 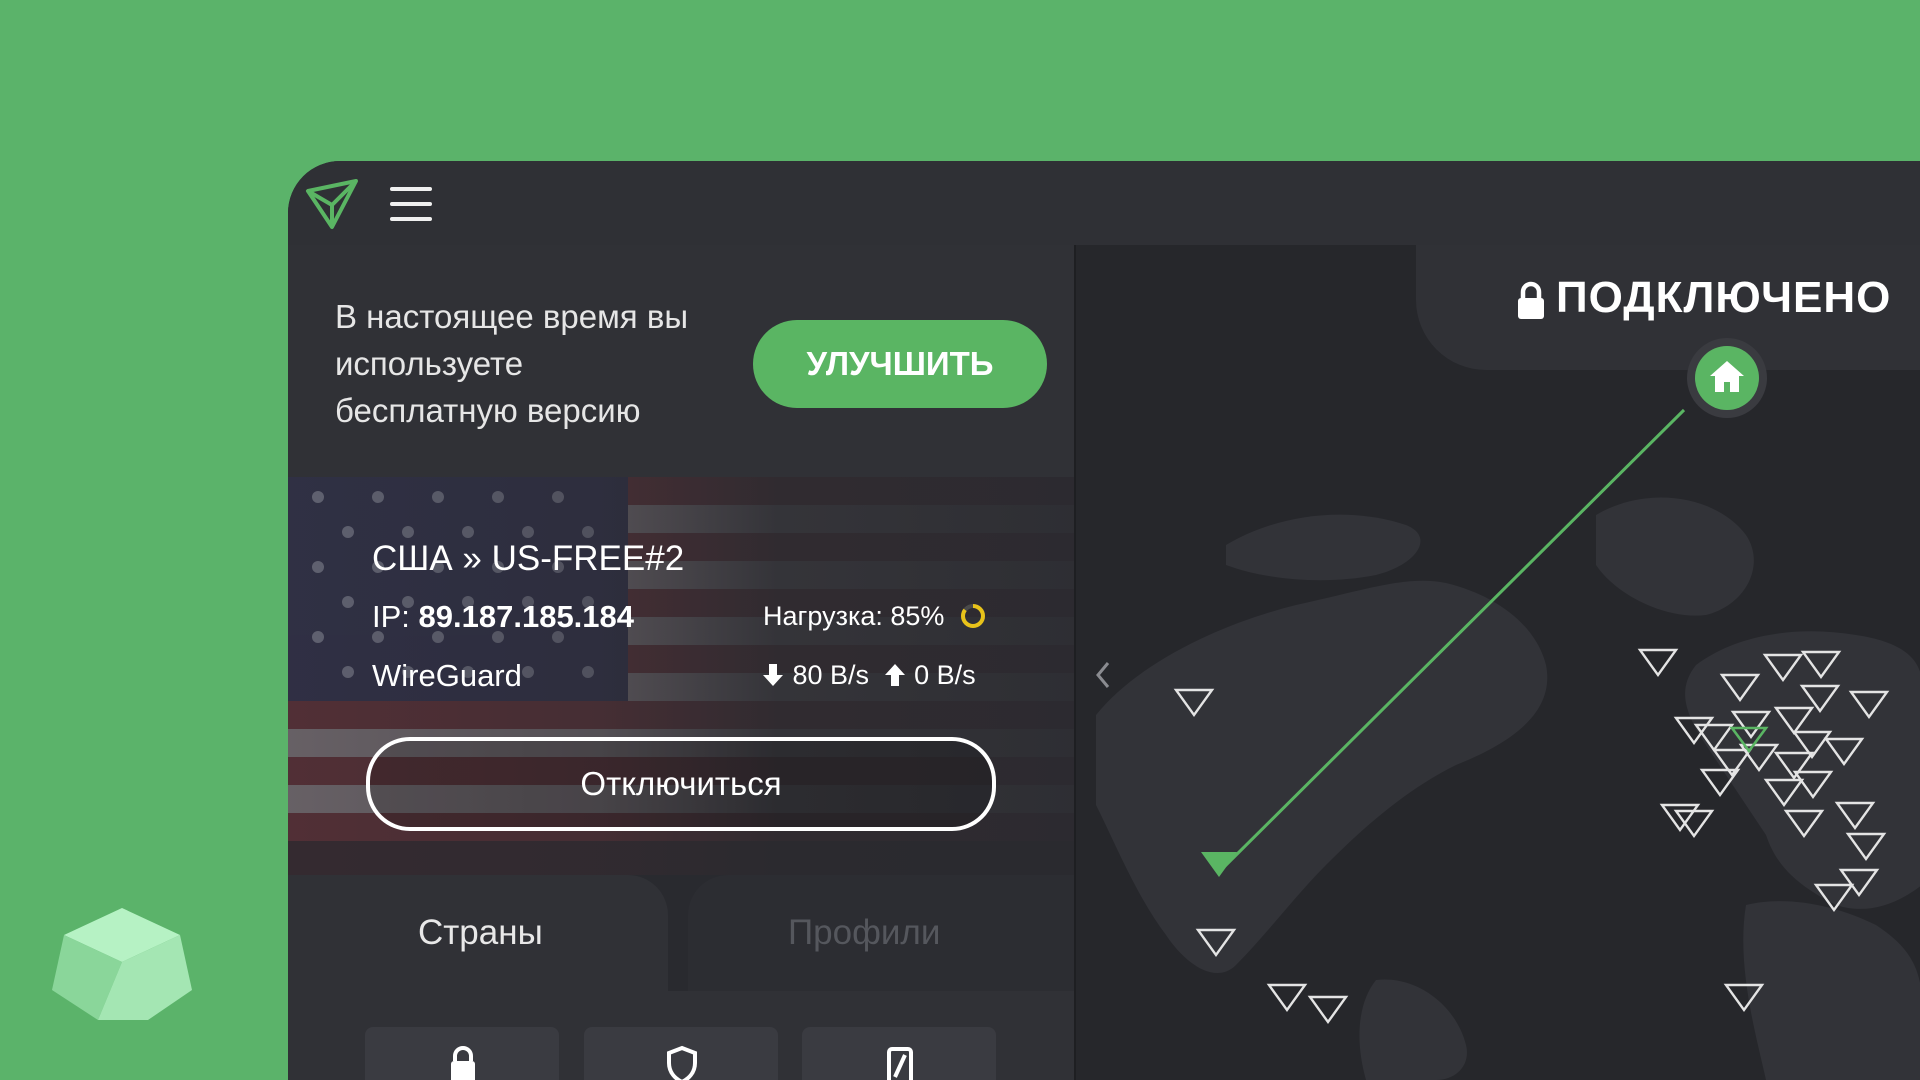 I want to click on home-node, so click(x=1727, y=378).